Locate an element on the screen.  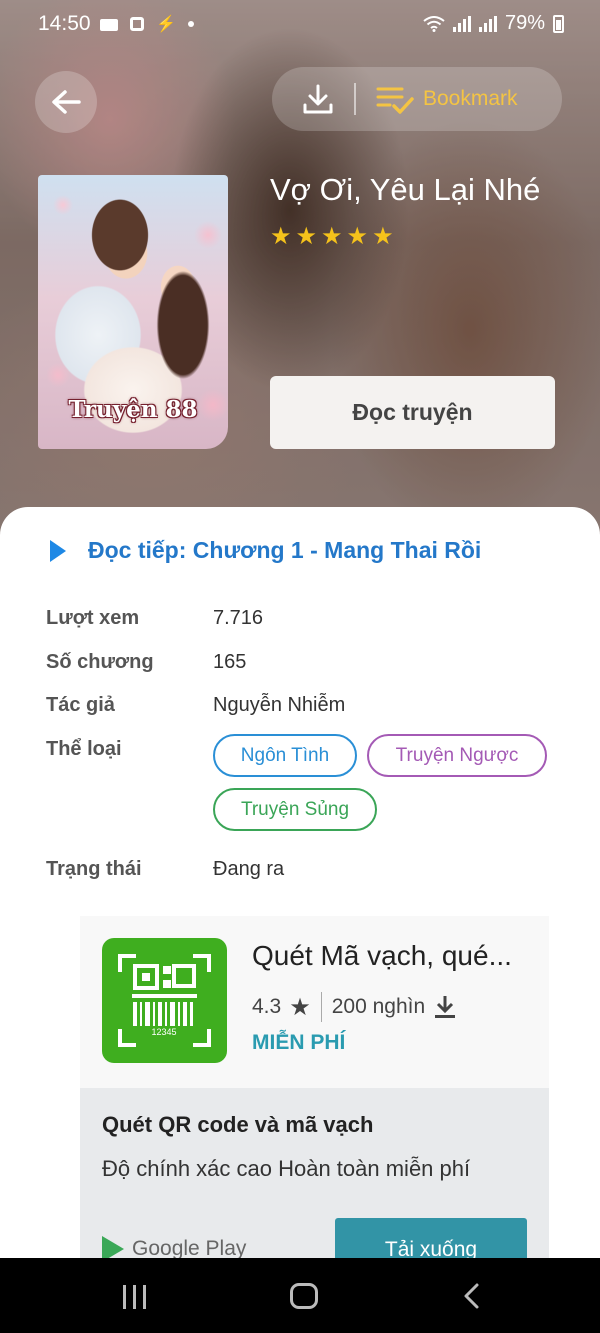
book-cover: Truyện 88 is located at coordinates (133, 312).